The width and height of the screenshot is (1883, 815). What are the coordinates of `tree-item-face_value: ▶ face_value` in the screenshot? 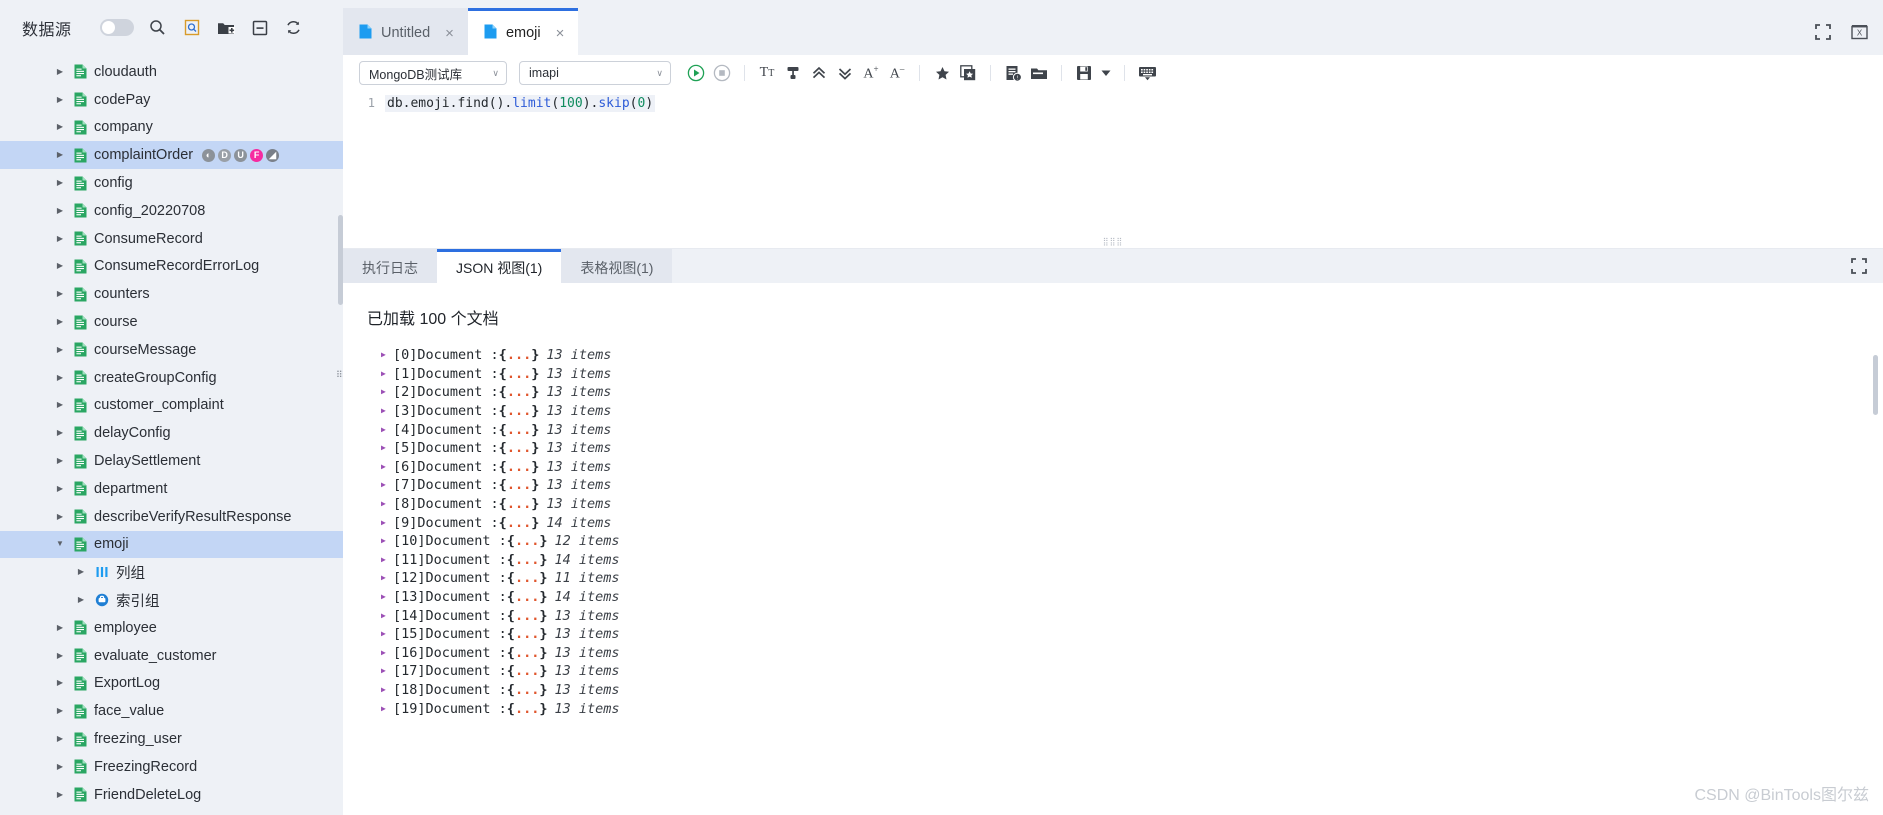 It's located at (171, 711).